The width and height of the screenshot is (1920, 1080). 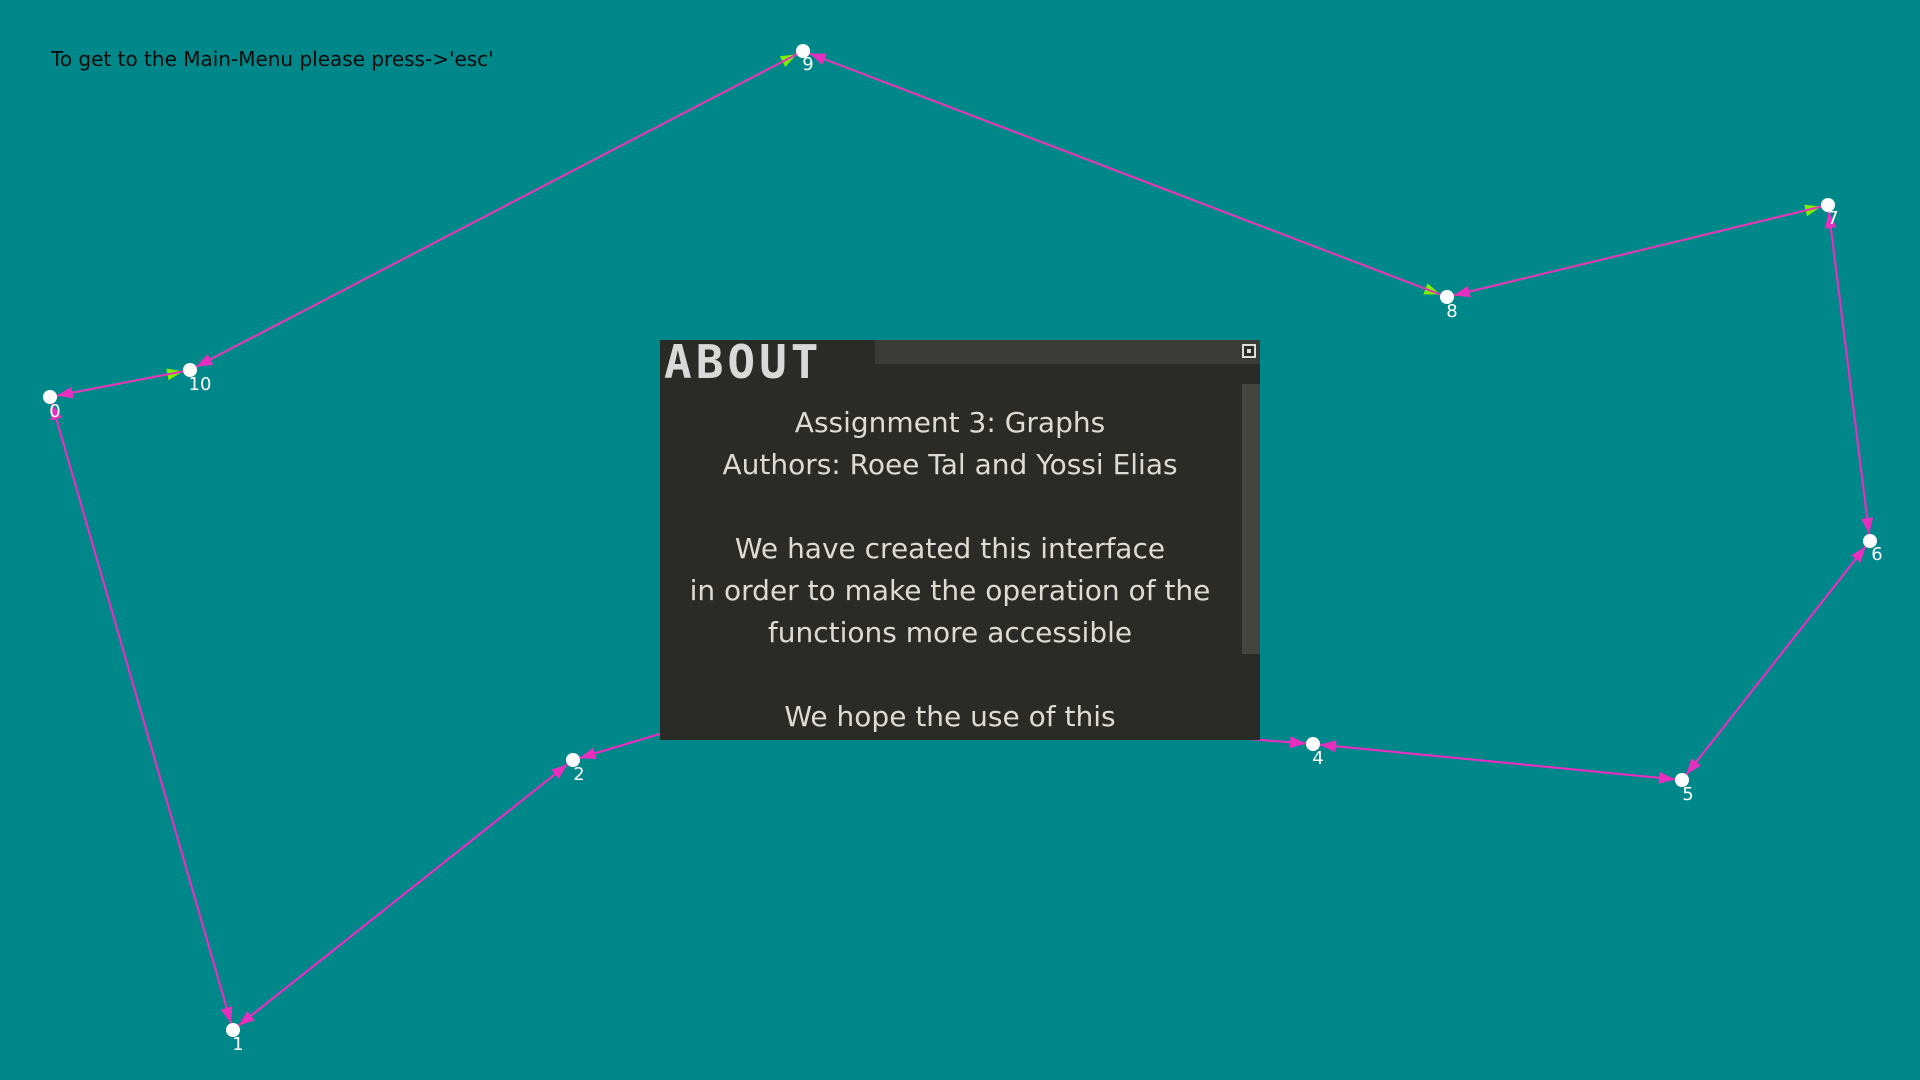 I want to click on about-line: Assignment 3: Graphs, so click(x=950, y=422).